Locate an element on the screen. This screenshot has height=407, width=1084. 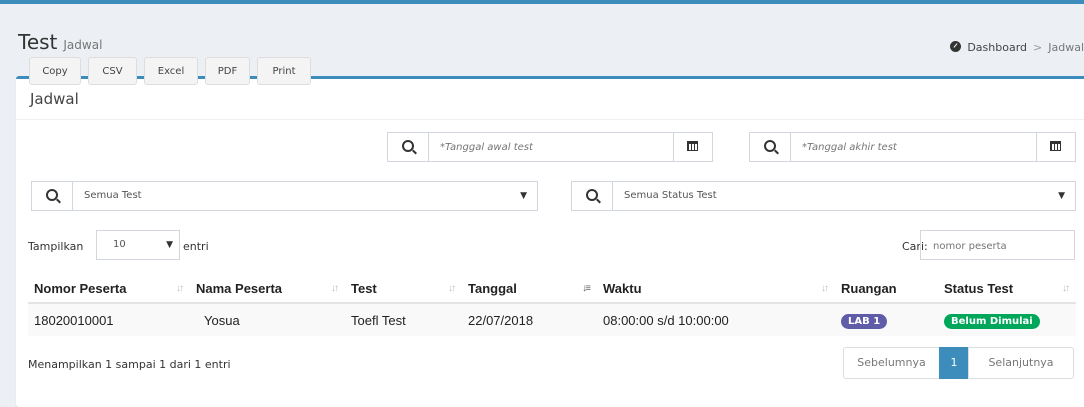
length-label: Tampilkan is located at coordinates (56, 246).